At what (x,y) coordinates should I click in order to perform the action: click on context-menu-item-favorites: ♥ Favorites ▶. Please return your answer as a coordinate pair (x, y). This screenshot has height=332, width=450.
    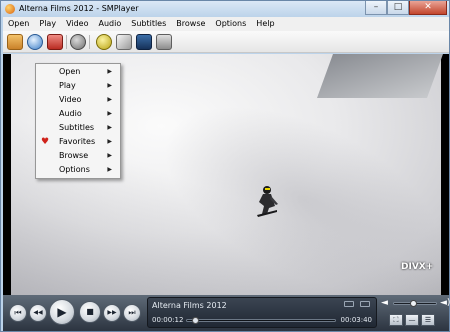
    Looking at the image, I should click on (78, 142).